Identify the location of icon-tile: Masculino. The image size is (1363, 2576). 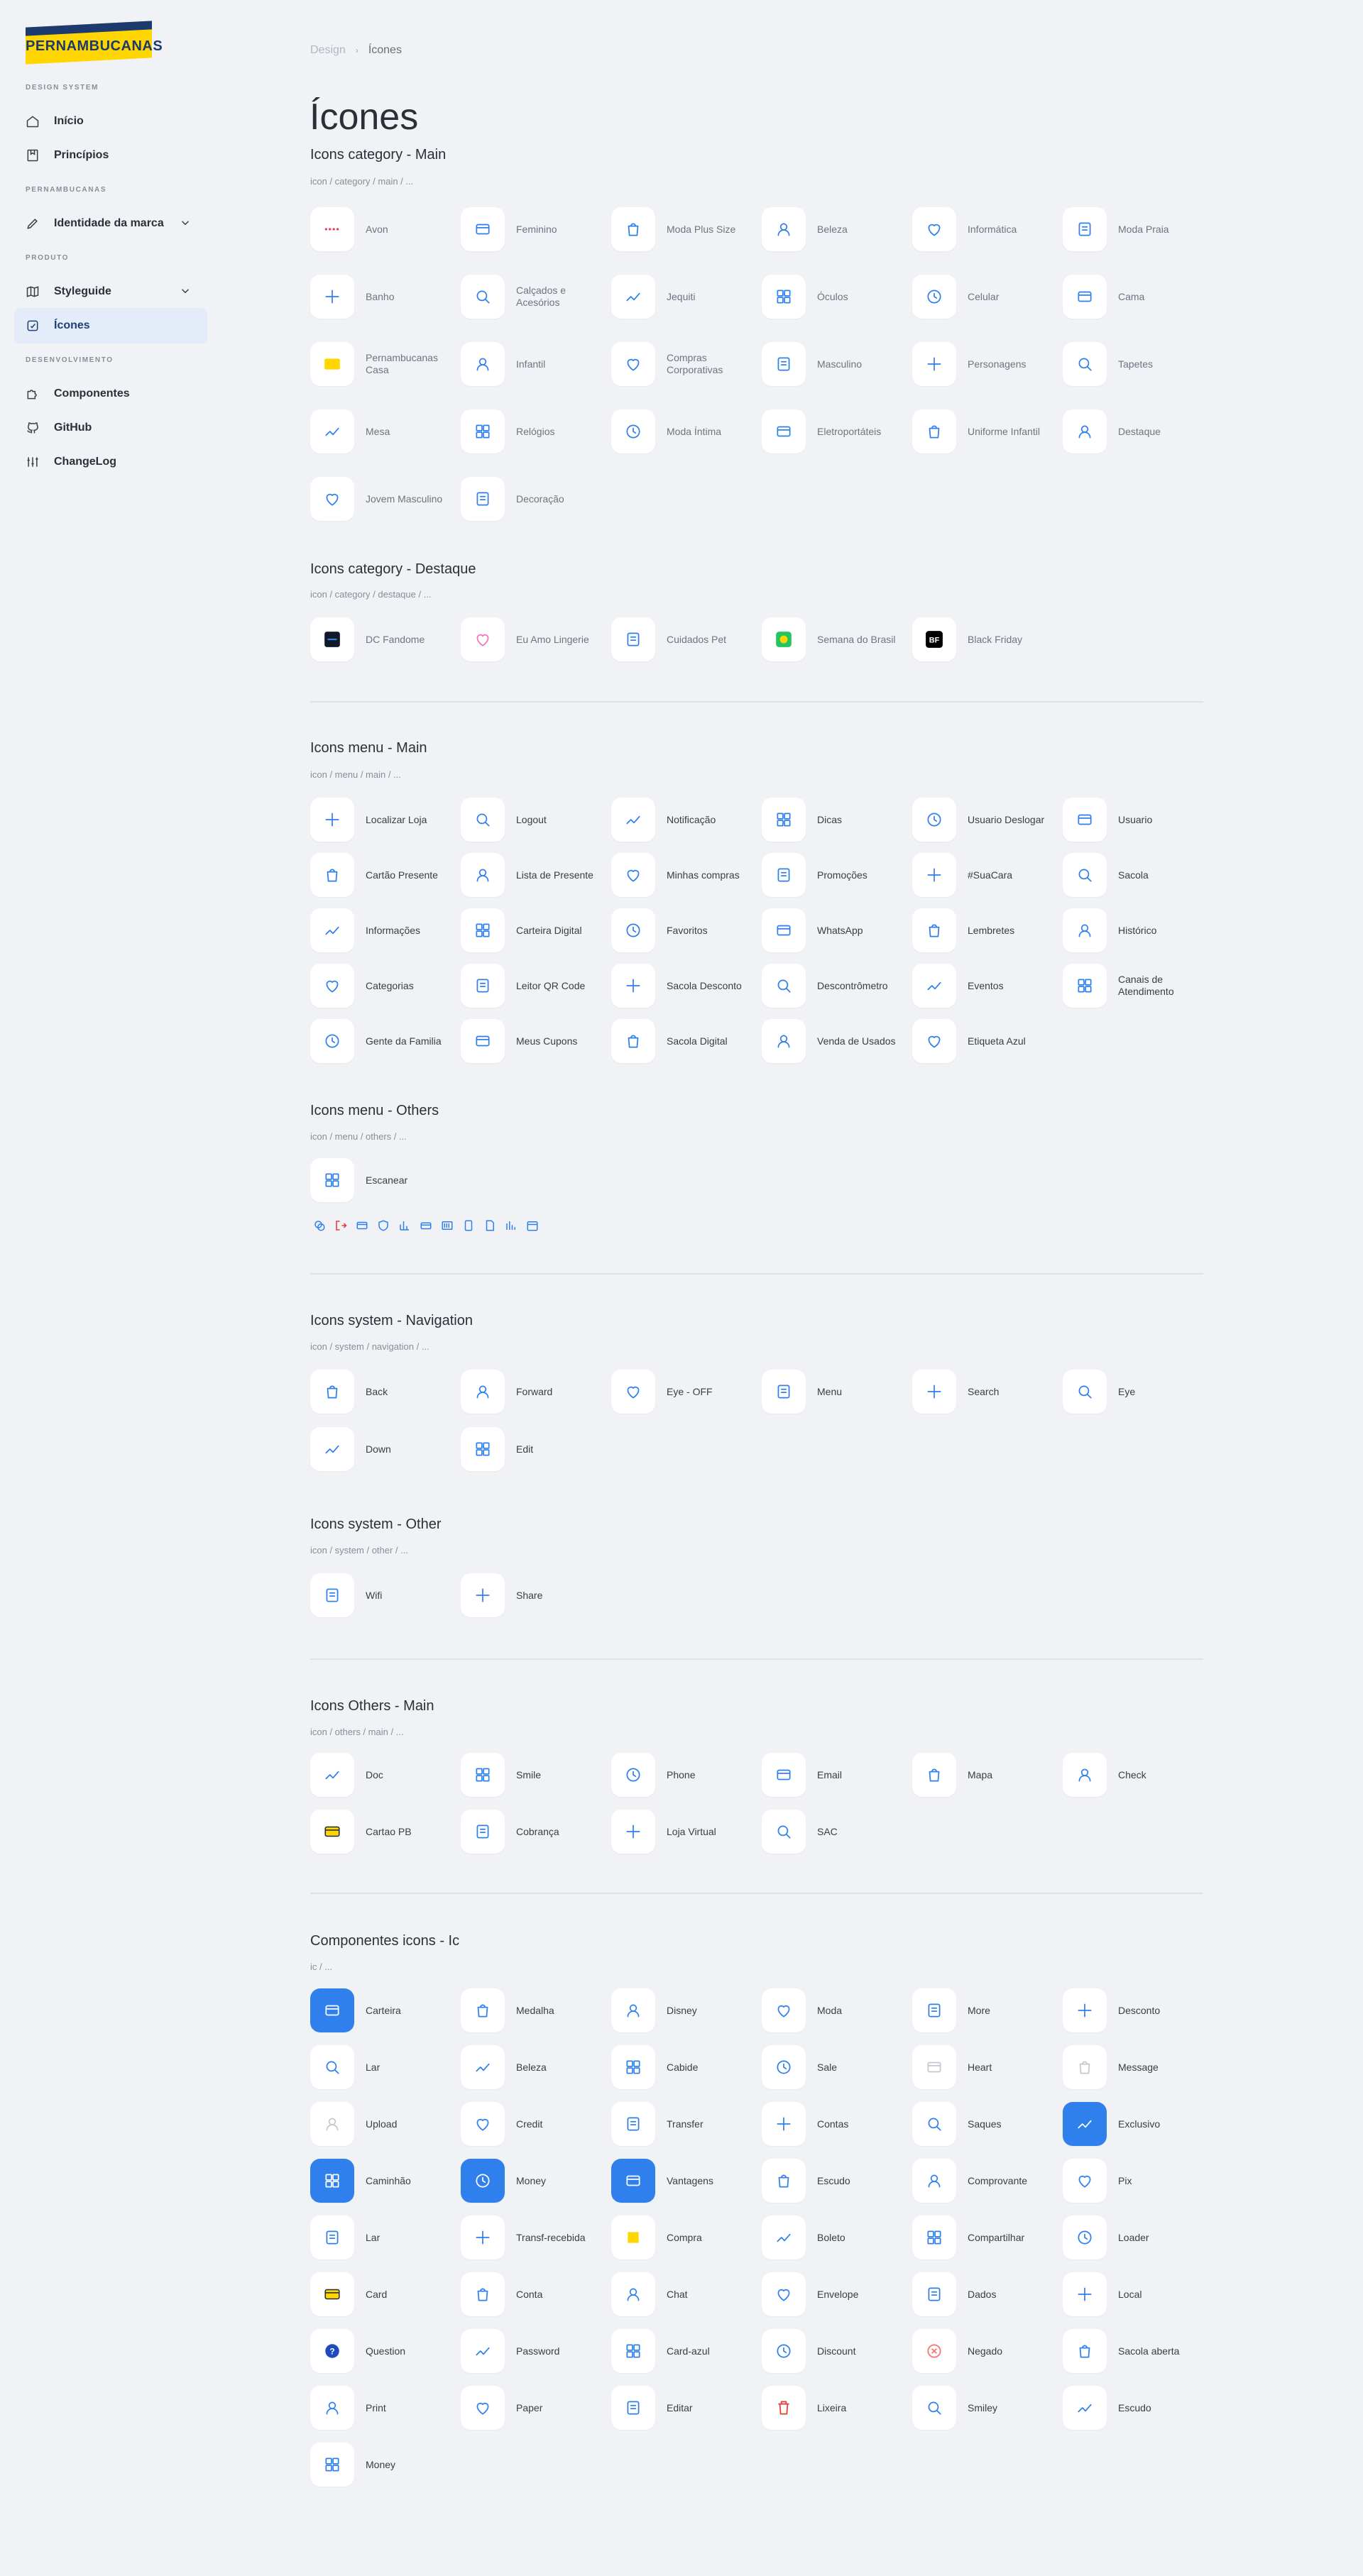
(835, 364).